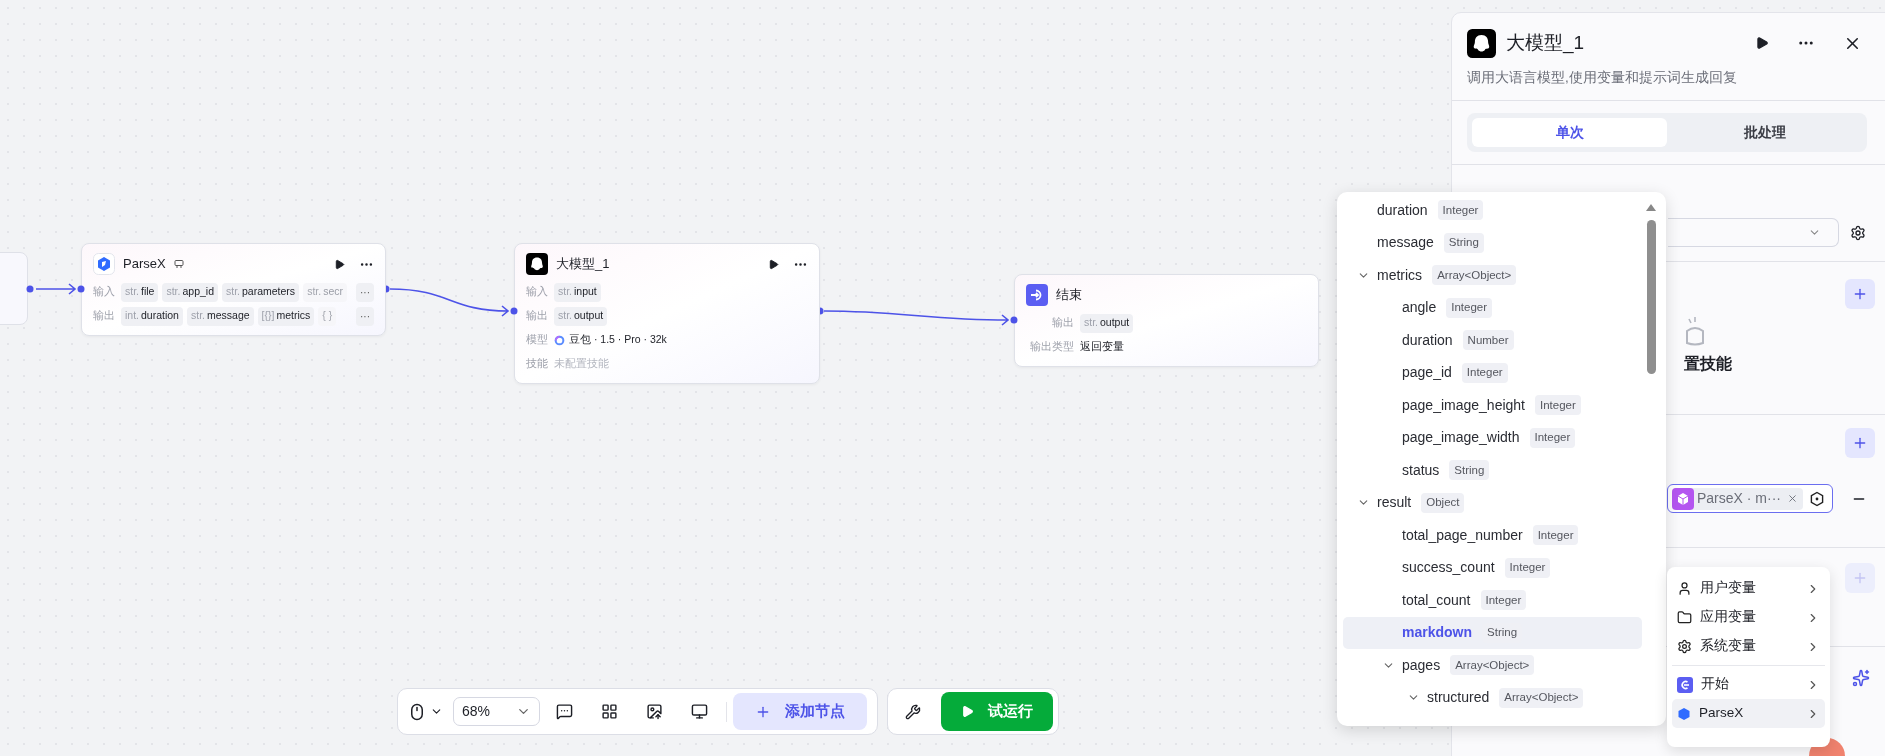 The width and height of the screenshot is (1885, 756). What do you see at coordinates (14, 288) in the screenshot?
I see `node-card` at bounding box center [14, 288].